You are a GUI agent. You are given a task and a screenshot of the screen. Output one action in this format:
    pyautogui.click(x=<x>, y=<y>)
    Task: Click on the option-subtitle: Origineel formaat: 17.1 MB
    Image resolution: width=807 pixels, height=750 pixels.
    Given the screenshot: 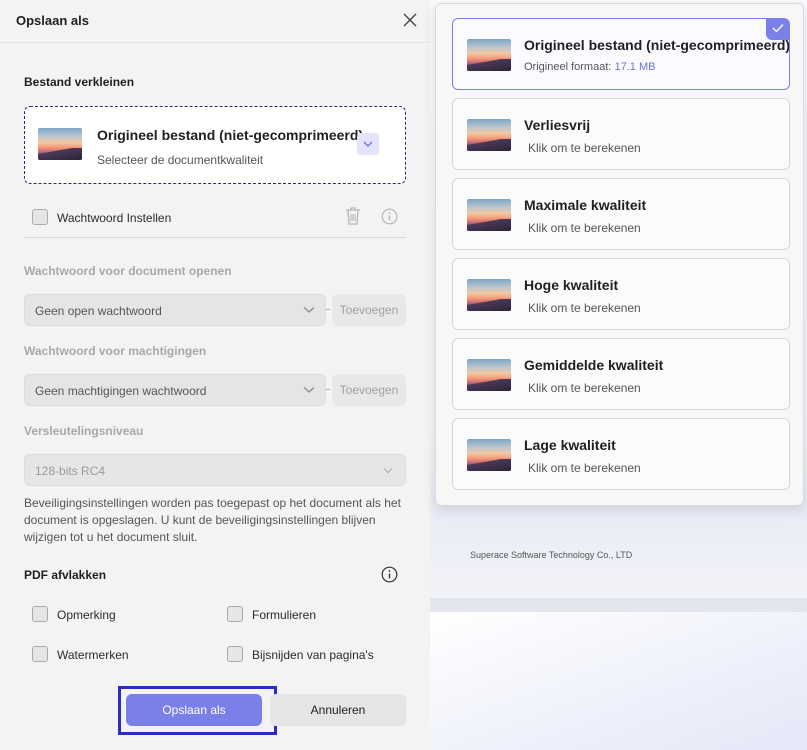 What is the action you would take?
    pyautogui.click(x=589, y=67)
    